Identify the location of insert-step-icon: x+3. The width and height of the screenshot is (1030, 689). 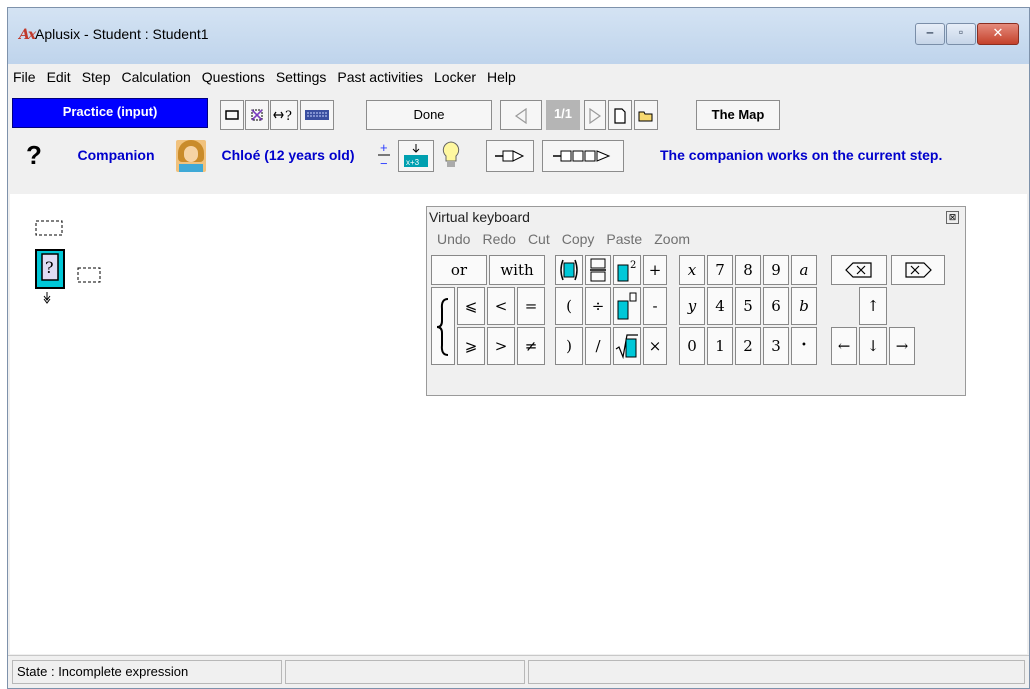
(416, 155).